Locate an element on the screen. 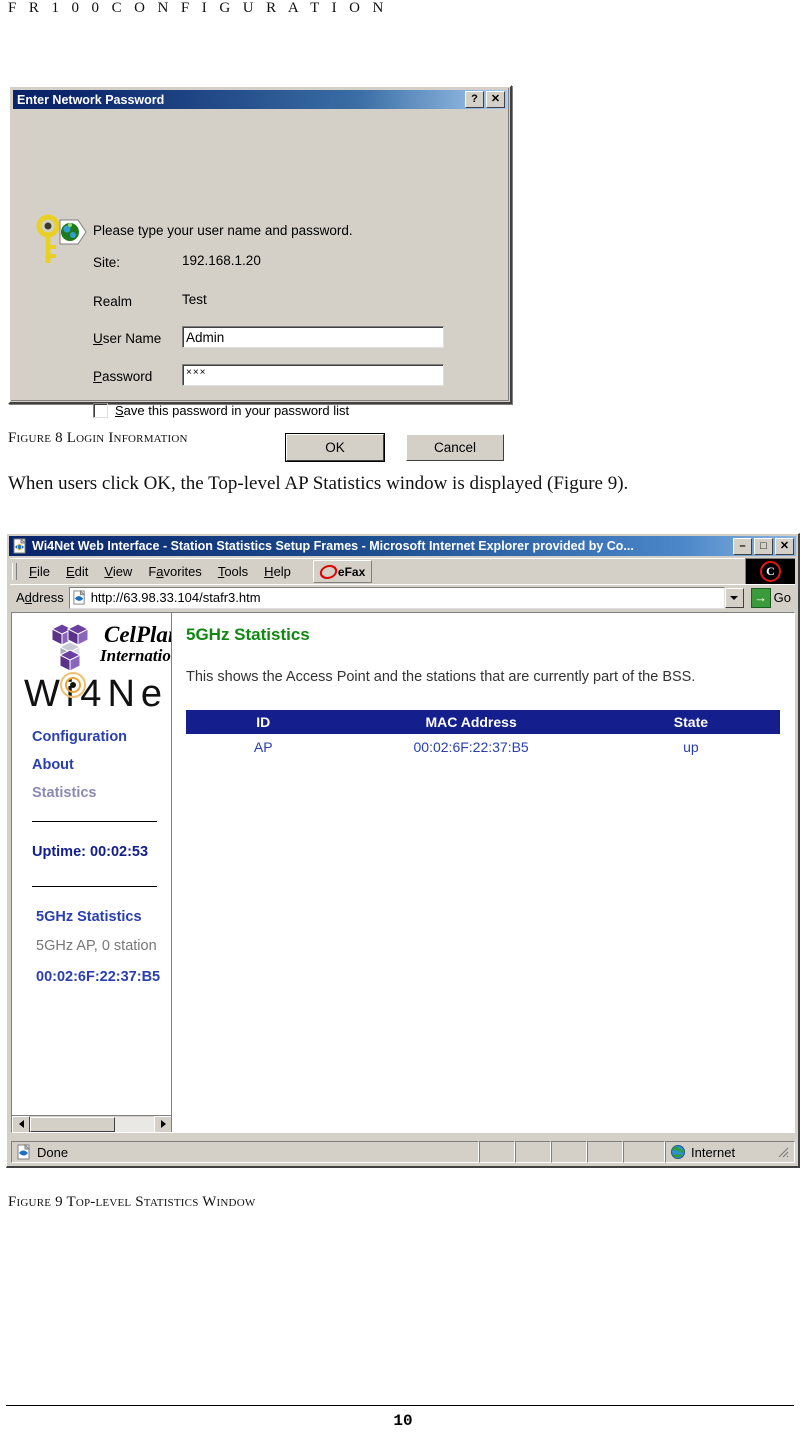 This screenshot has height=1440, width=806. sidebar-mac-link: 00:02:6F:22:37:B5 is located at coordinates (103, 977).